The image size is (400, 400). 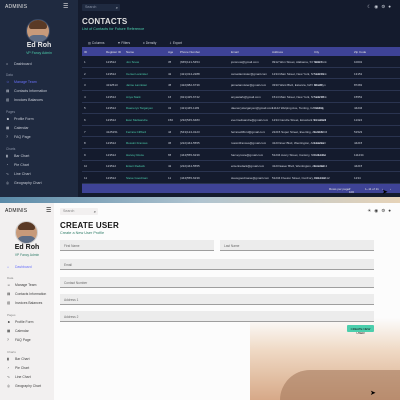 I want to click on export-button: ⇩ Export, so click(x=178, y=43).